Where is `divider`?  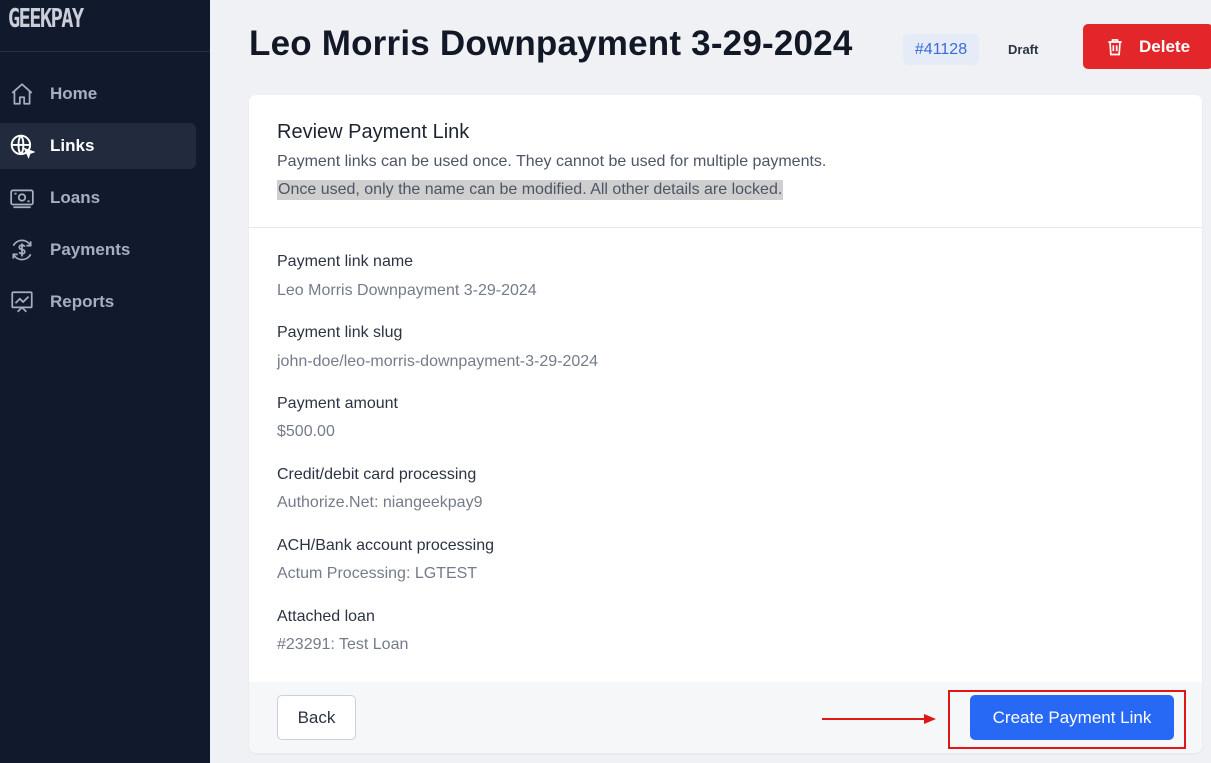
divider is located at coordinates (105, 51).